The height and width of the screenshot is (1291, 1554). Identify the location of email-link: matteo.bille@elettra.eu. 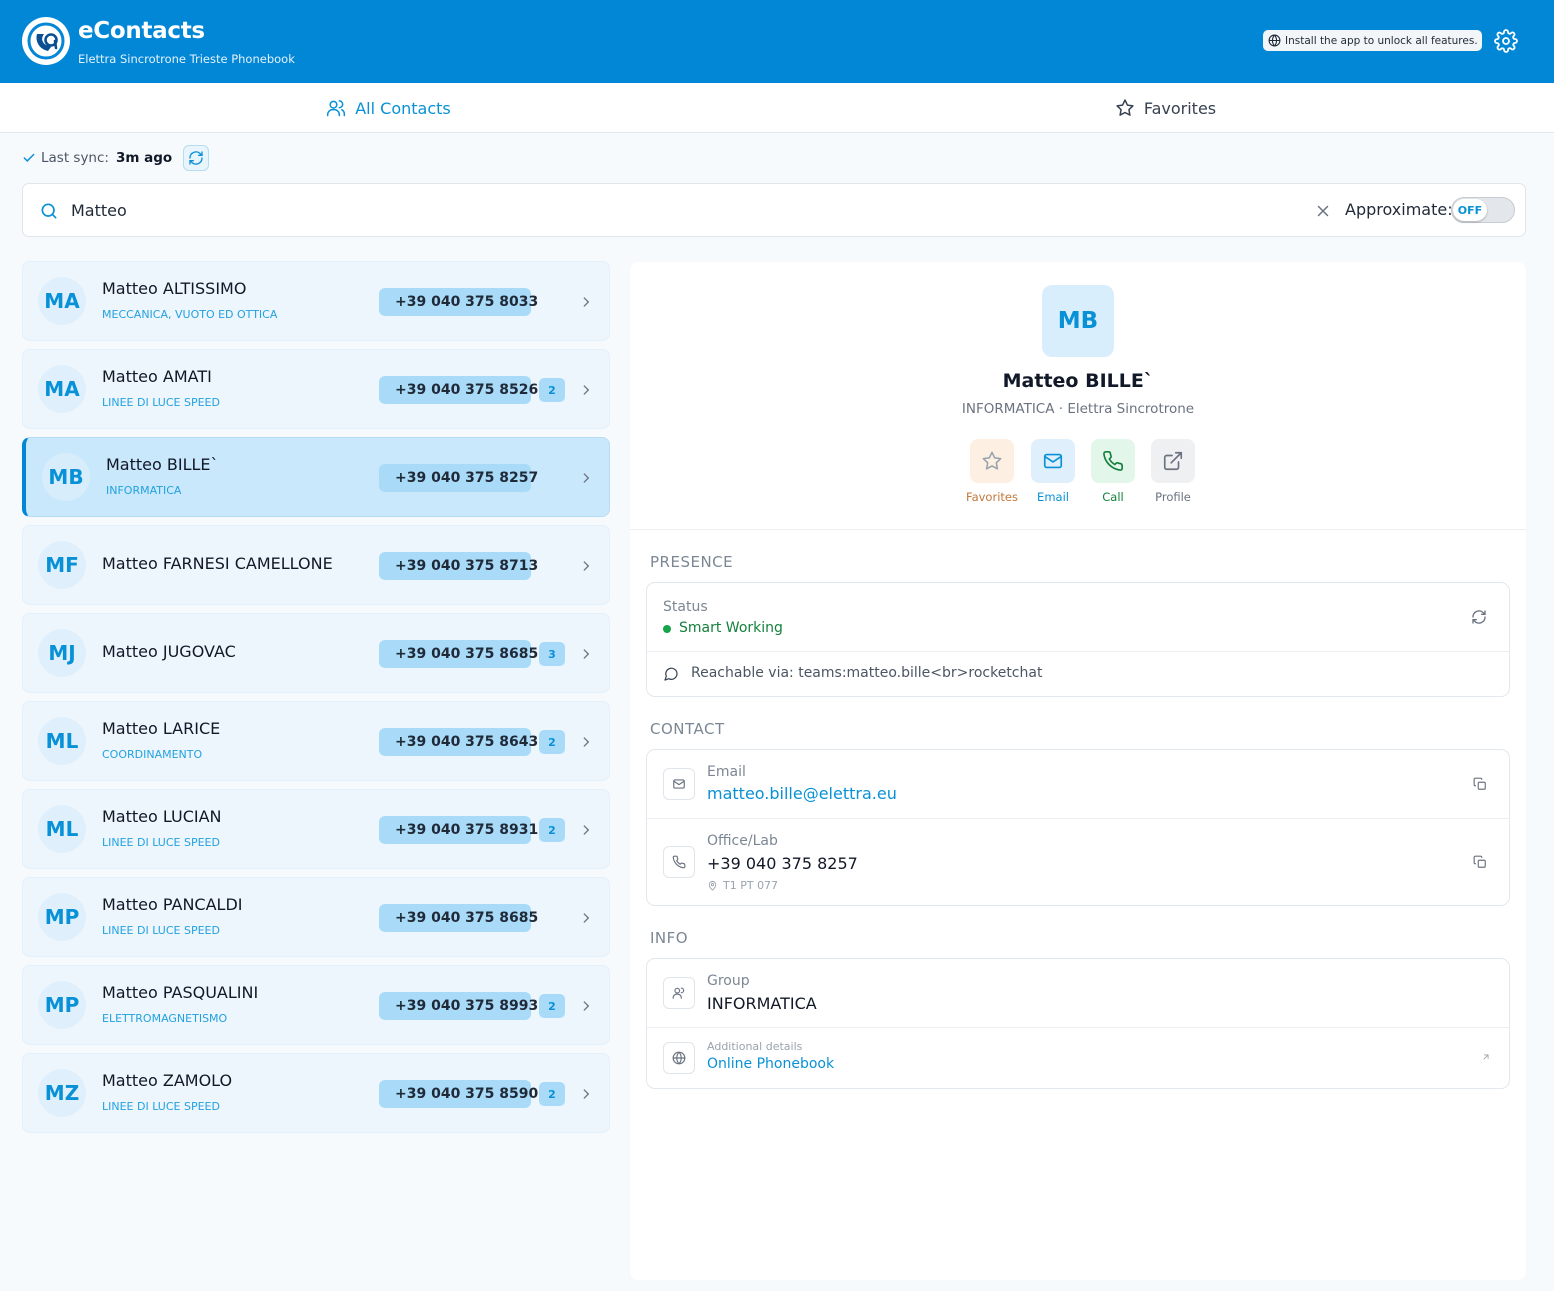
(802, 793).